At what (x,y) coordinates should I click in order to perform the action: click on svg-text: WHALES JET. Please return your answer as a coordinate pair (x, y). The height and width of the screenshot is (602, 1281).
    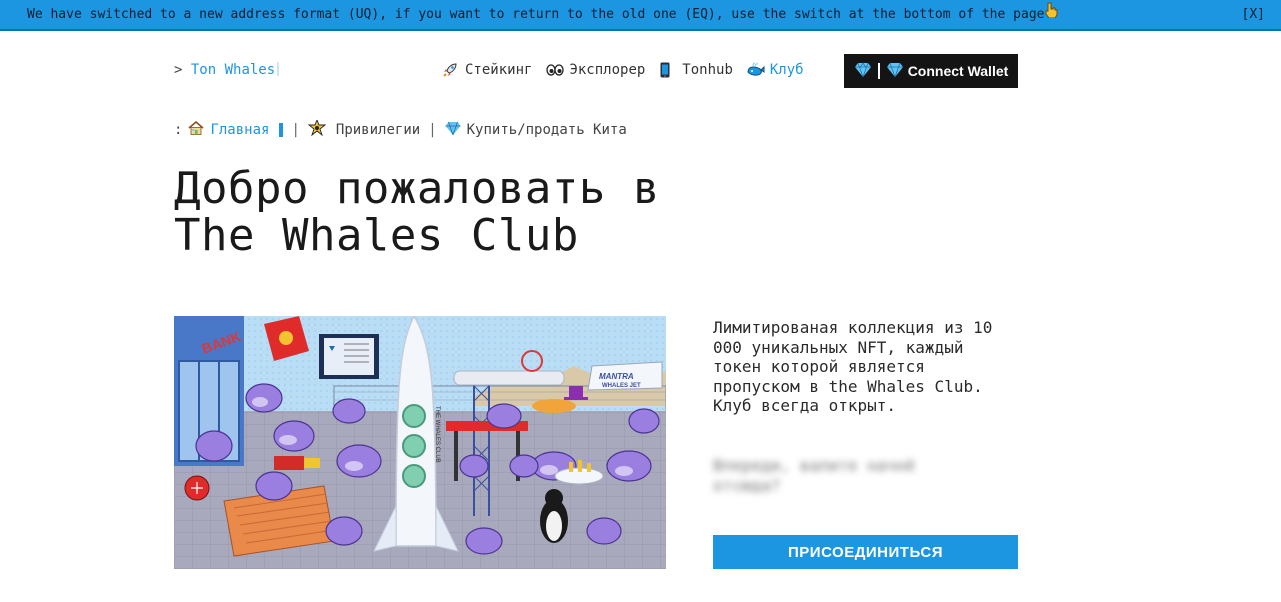
    Looking at the image, I should click on (621, 386).